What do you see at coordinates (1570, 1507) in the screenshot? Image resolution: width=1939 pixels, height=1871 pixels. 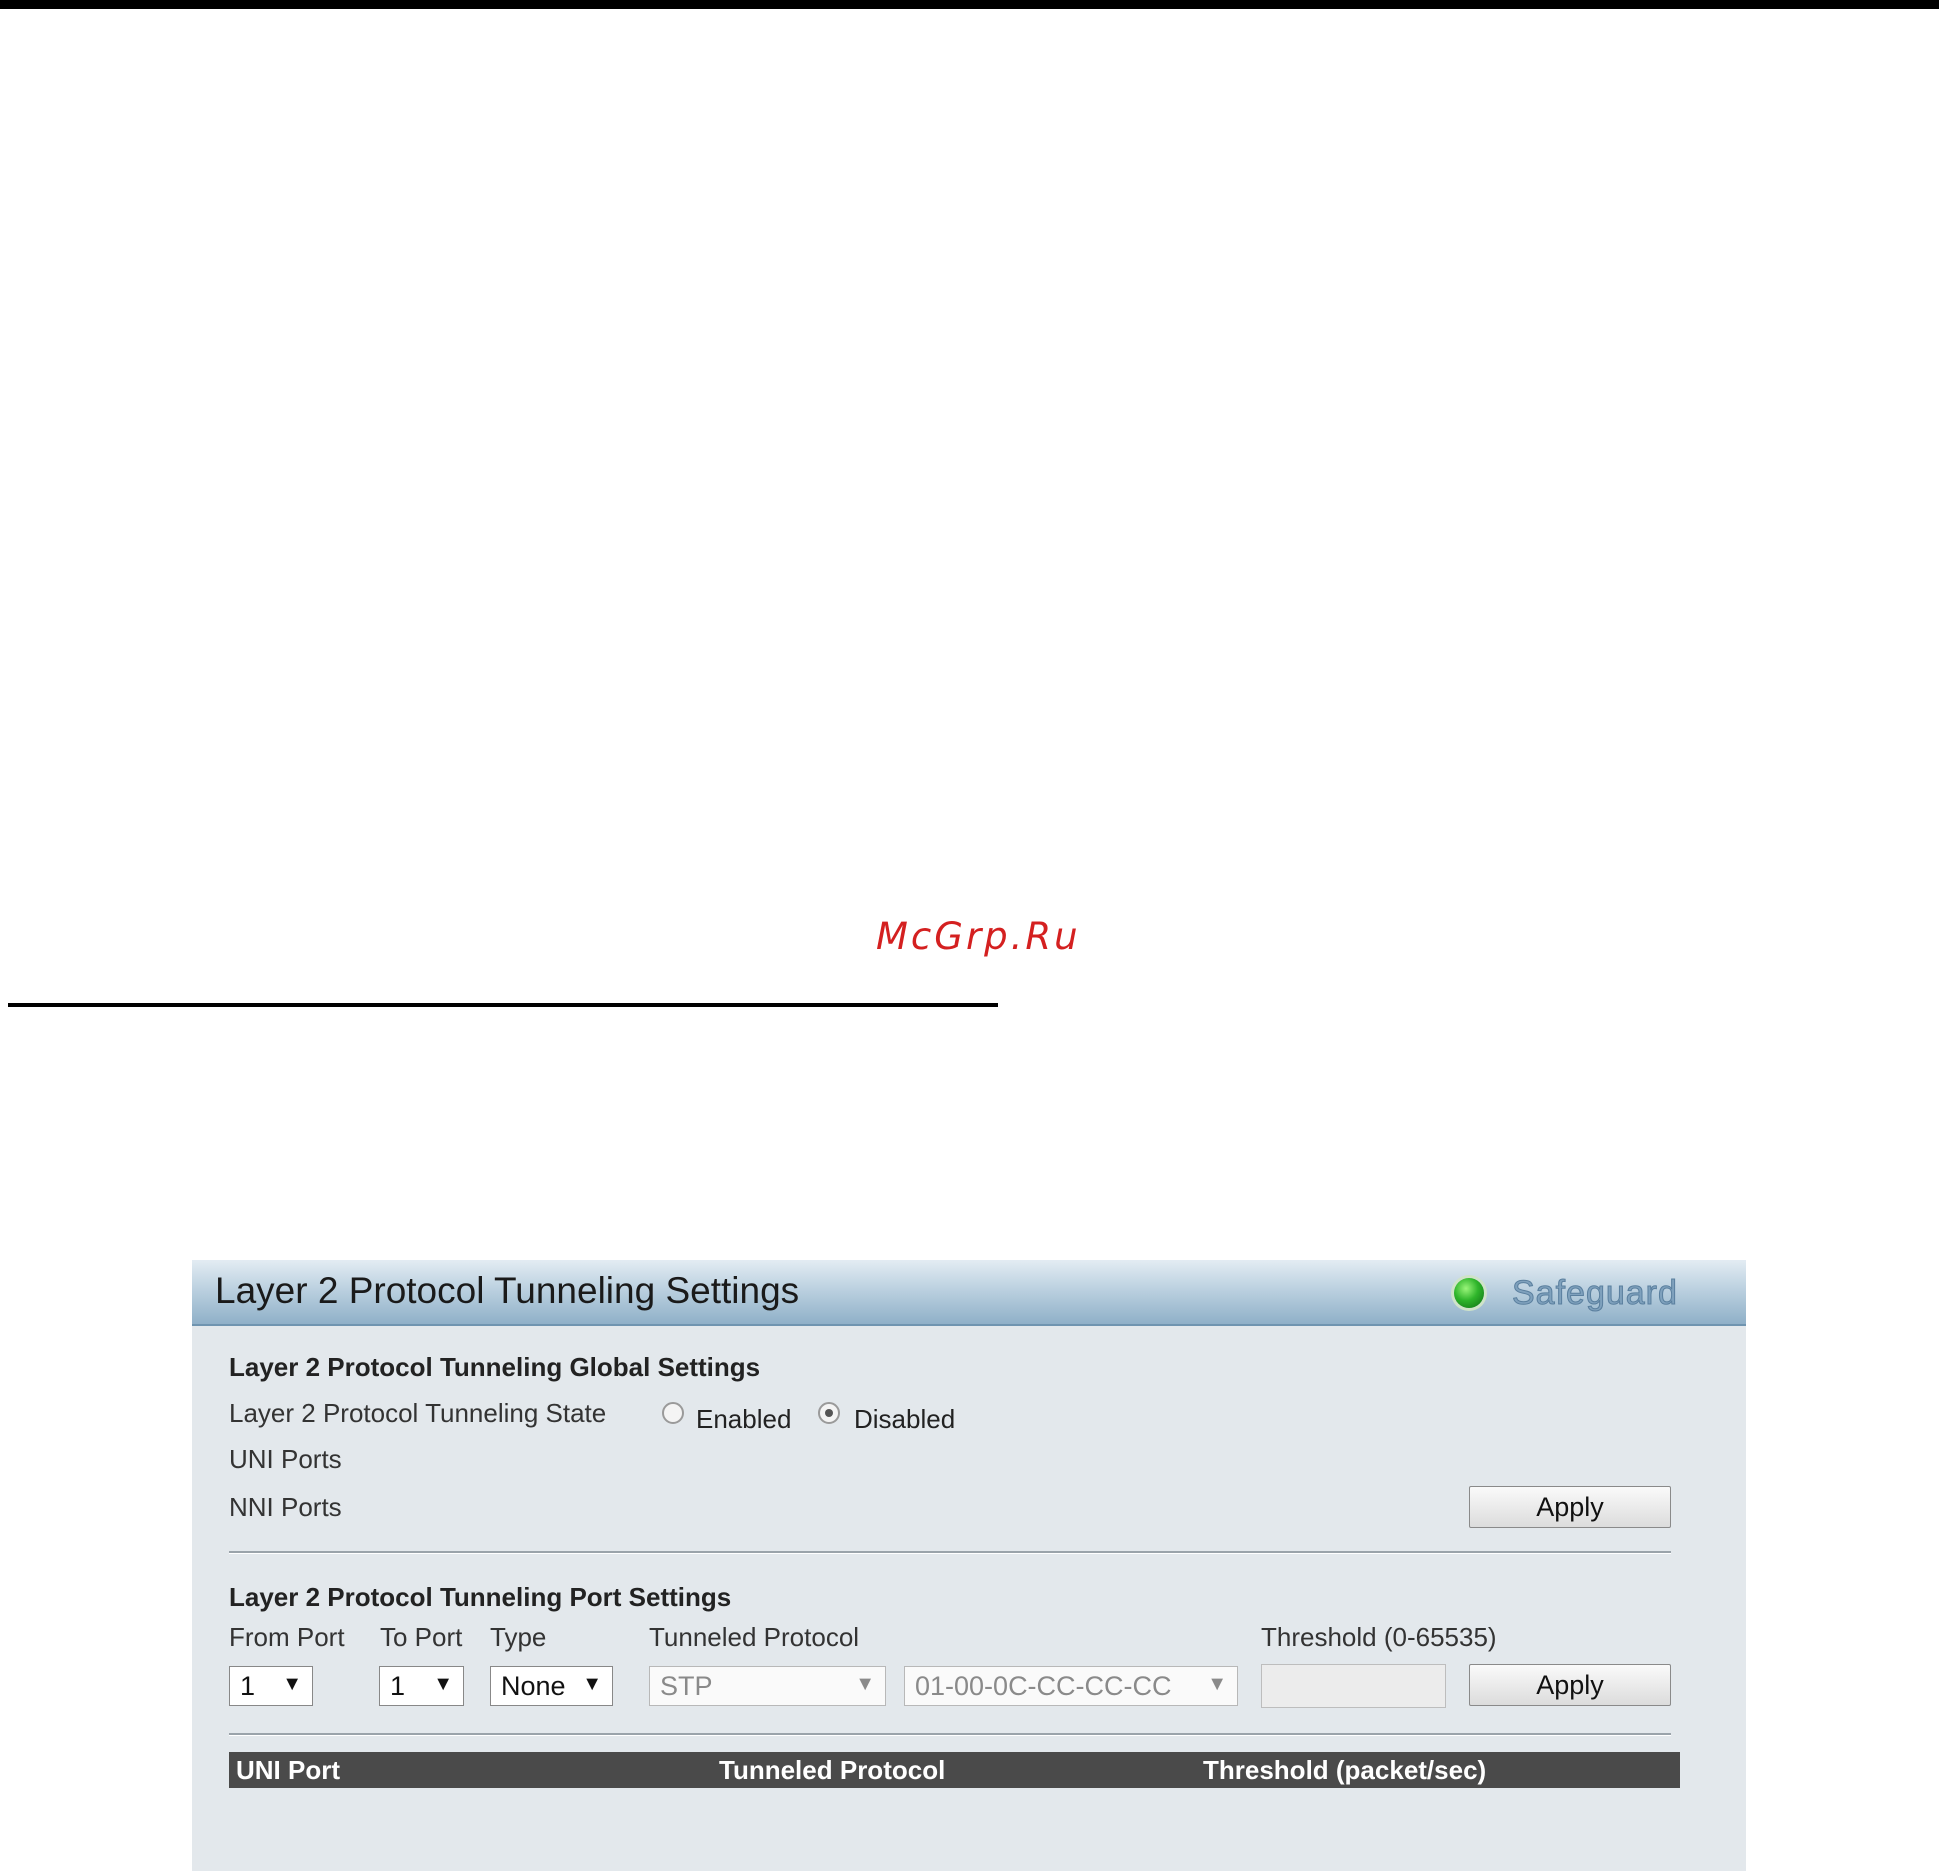 I see `global-apply-button: Apply` at bounding box center [1570, 1507].